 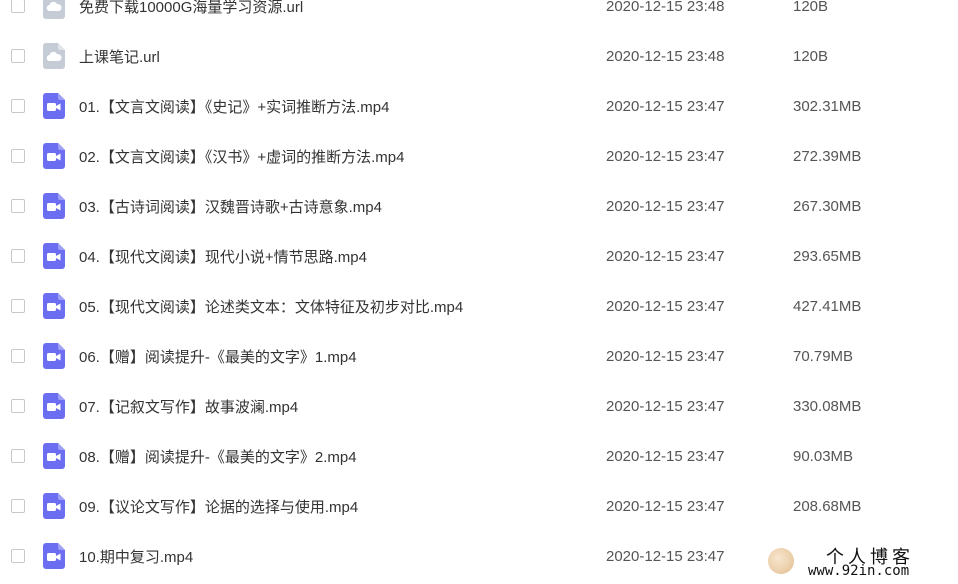 I want to click on file-row: 免费下载10000G海量学习资源.url 2020-12-15 23:48 120B, so click(x=479, y=15).